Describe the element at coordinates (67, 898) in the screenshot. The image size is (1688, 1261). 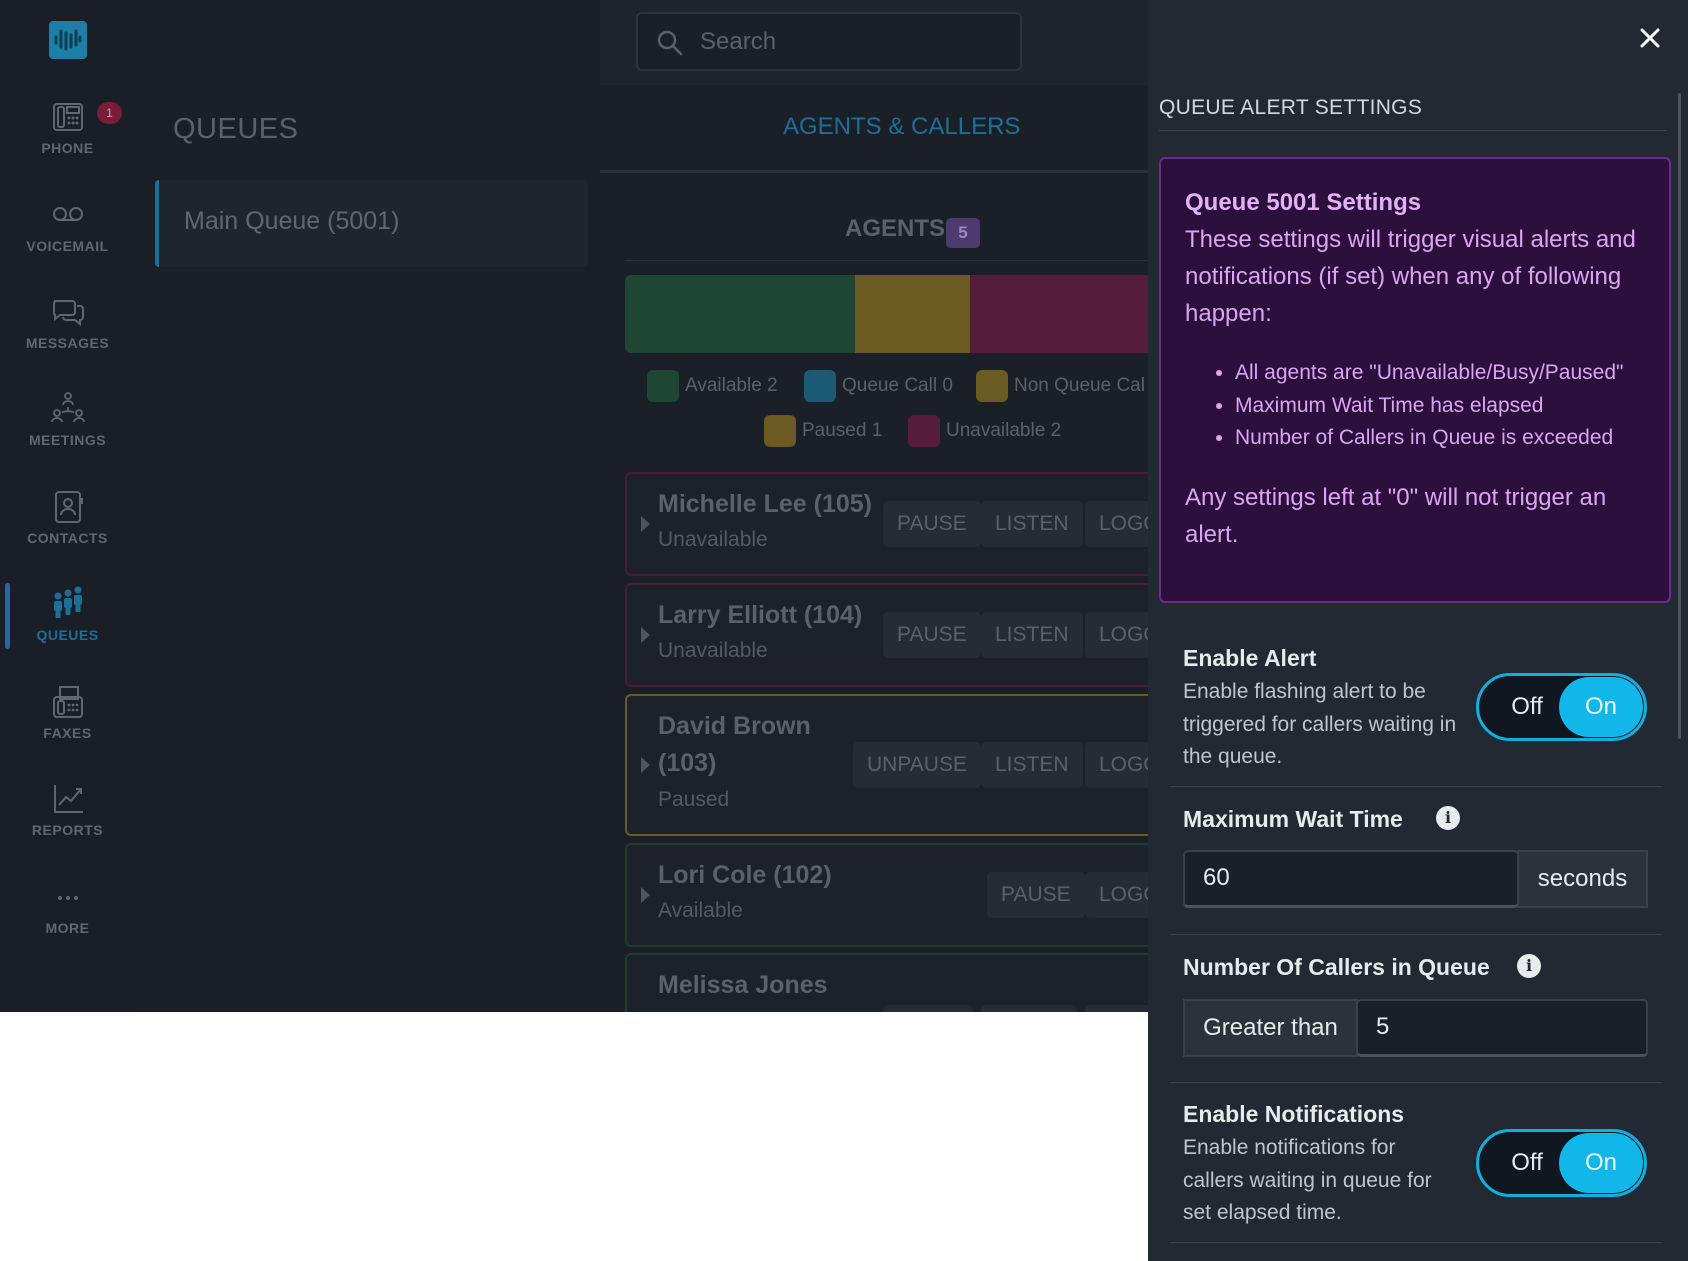
I see `more-dots-icon` at that location.